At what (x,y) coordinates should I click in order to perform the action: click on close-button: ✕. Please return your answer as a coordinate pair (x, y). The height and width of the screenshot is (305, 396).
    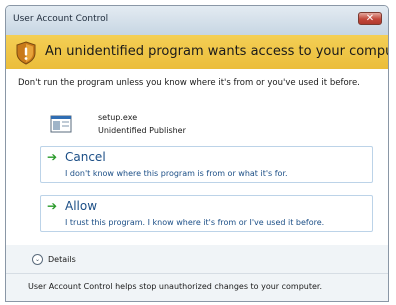
    Looking at the image, I should click on (370, 18).